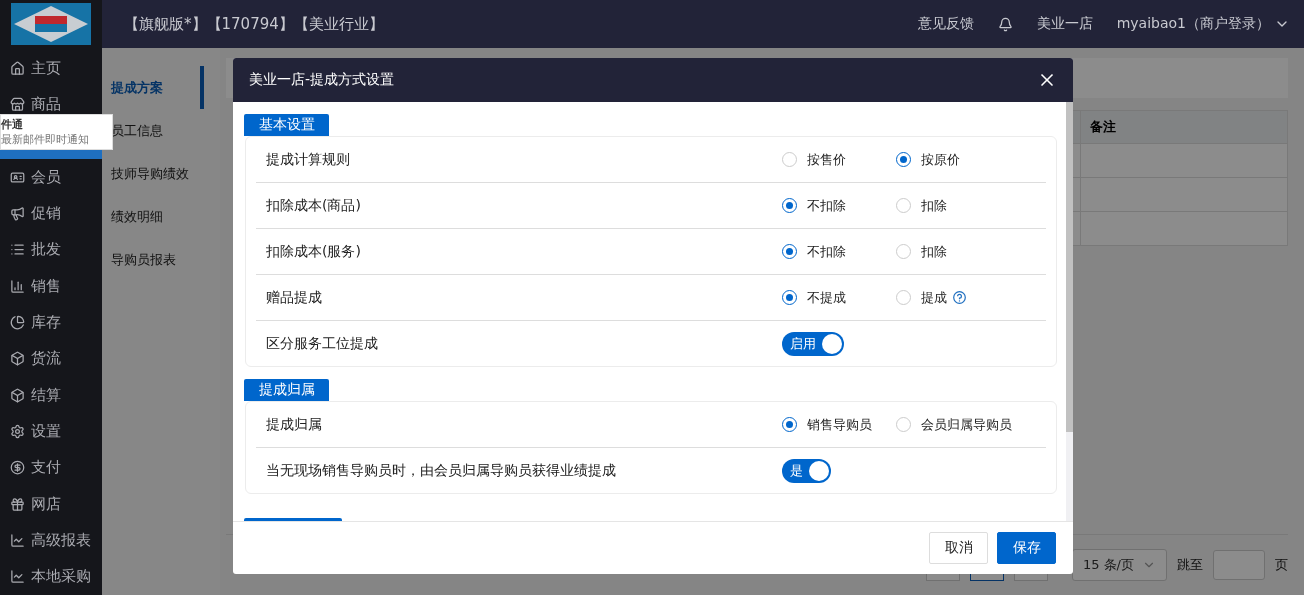 This screenshot has height=595, width=1304. Describe the element at coordinates (17, 104) in the screenshot. I see `store-icon` at that location.